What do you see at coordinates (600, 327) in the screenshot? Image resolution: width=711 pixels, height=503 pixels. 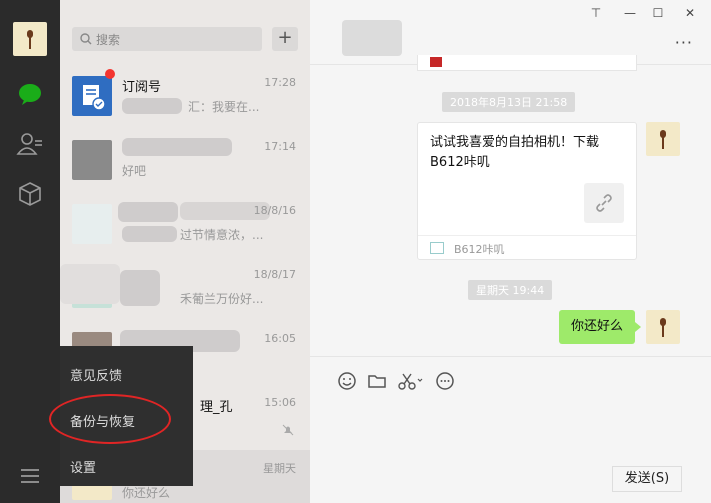 I see `sent-message: 你还好么` at bounding box center [600, 327].